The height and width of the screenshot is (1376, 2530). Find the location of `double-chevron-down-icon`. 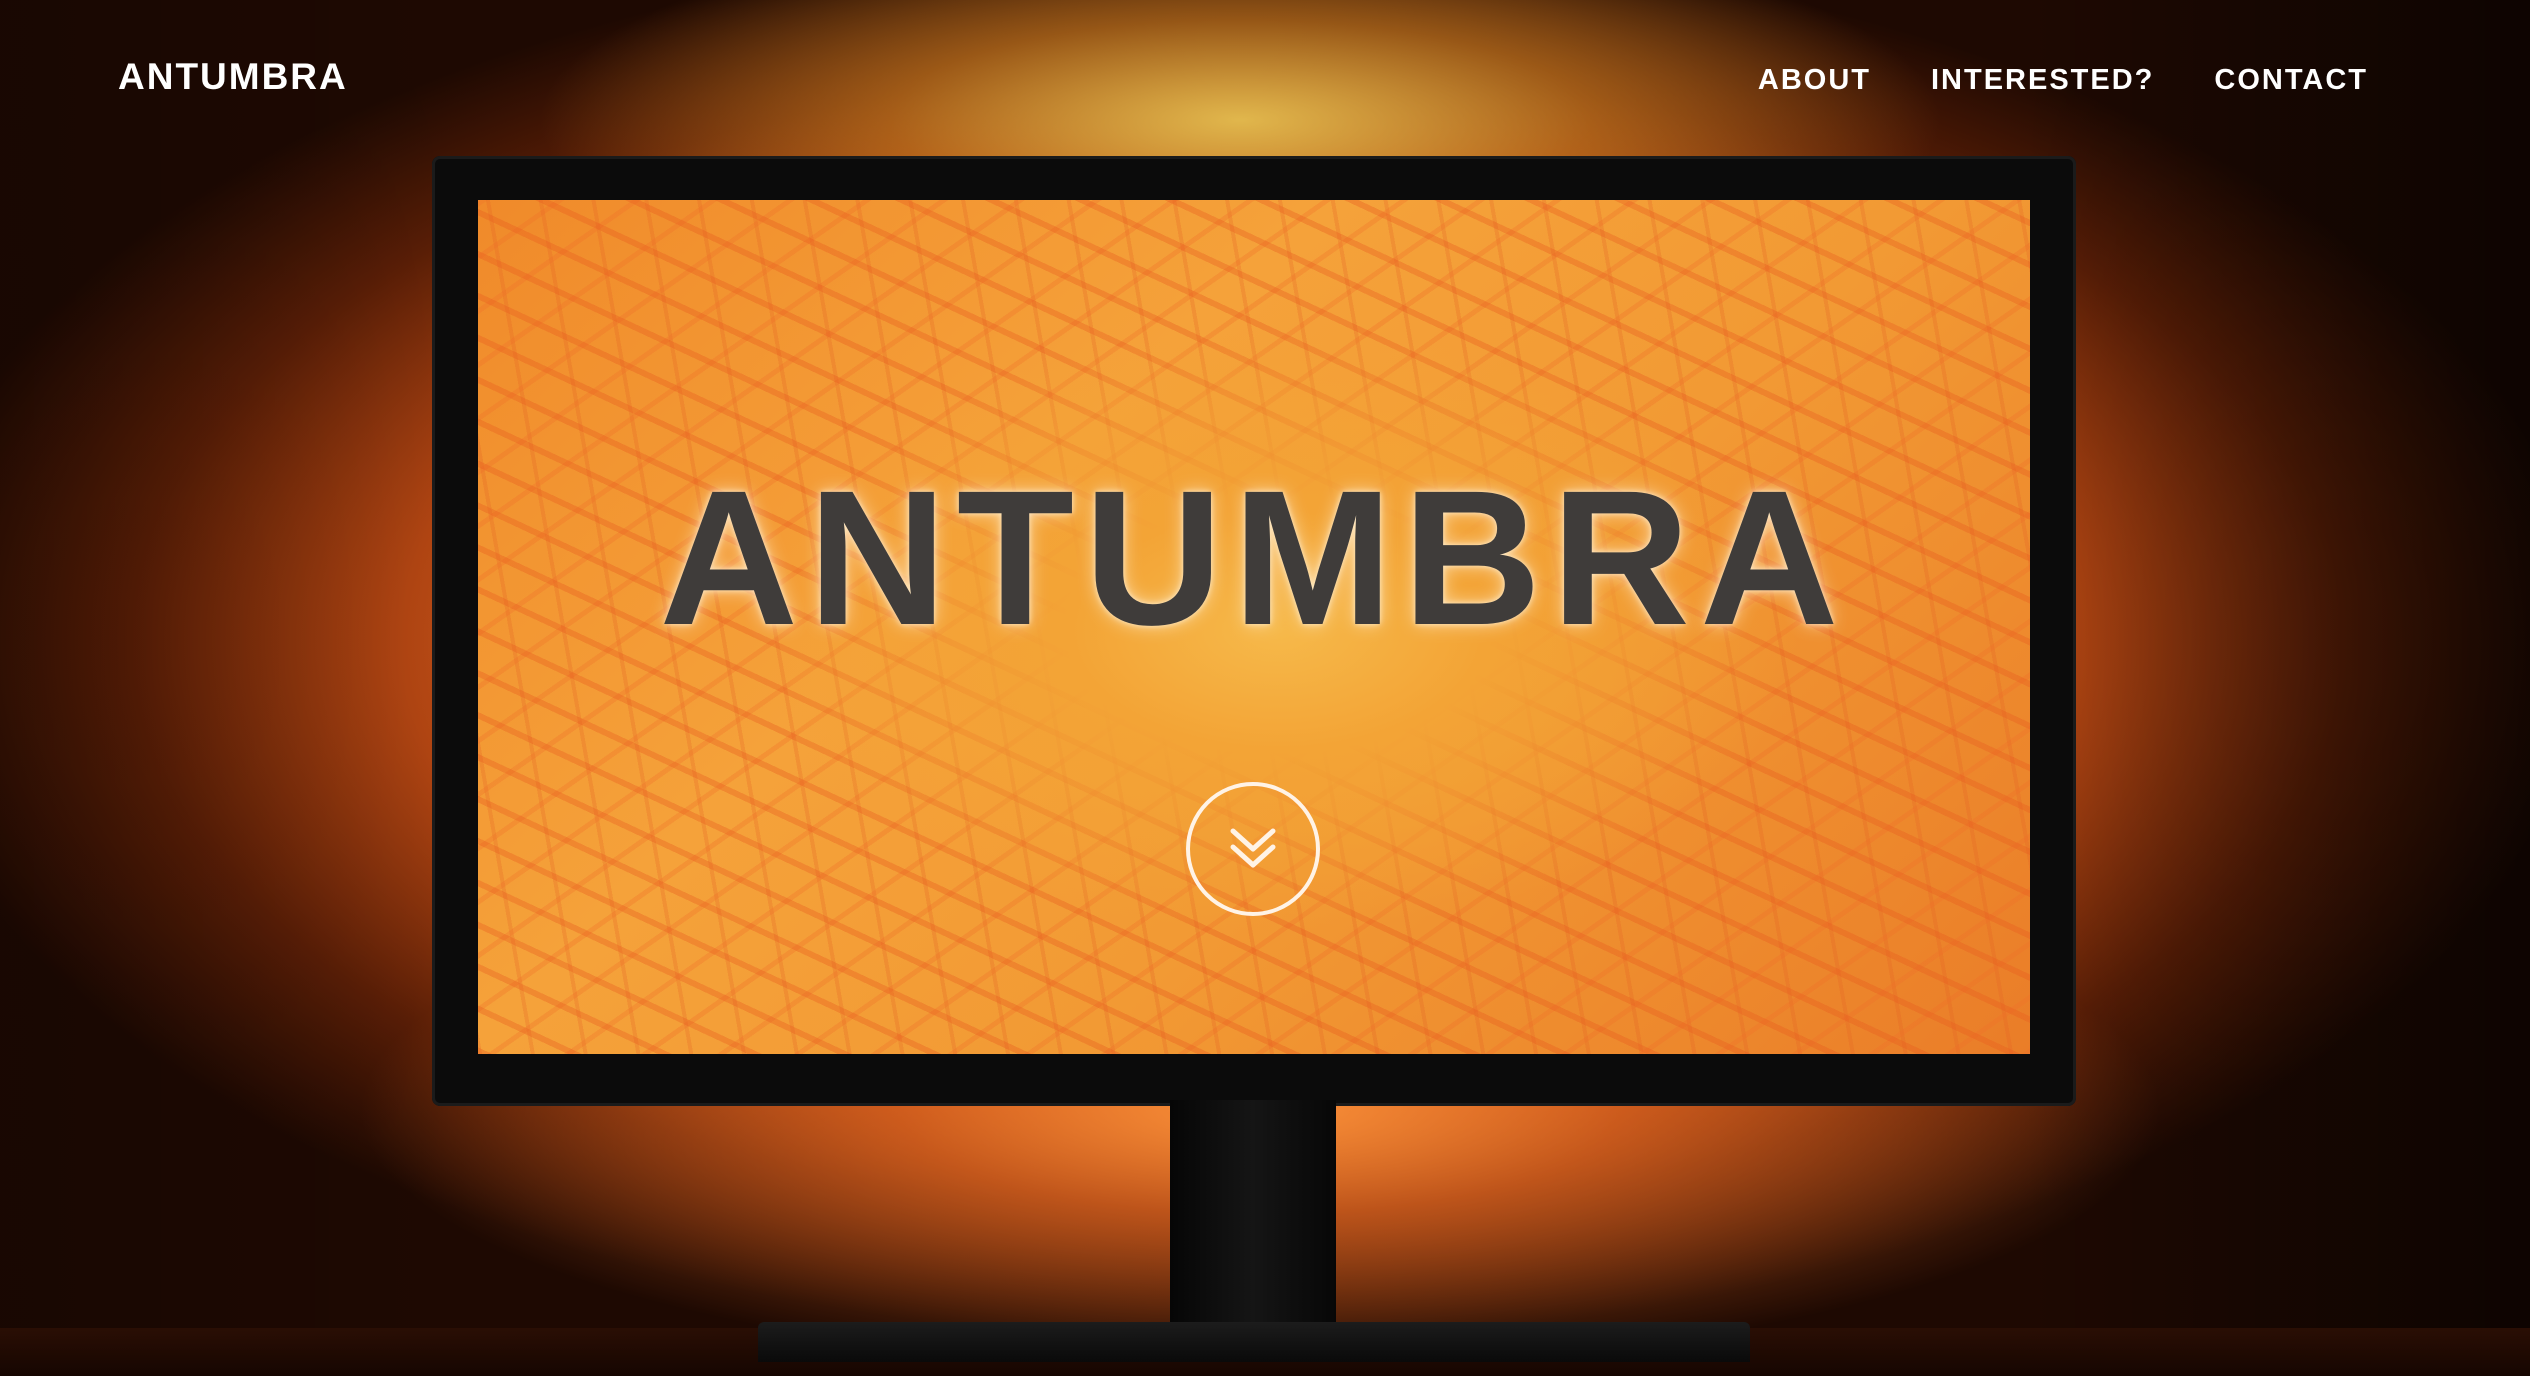

double-chevron-down-icon is located at coordinates (1253, 848).